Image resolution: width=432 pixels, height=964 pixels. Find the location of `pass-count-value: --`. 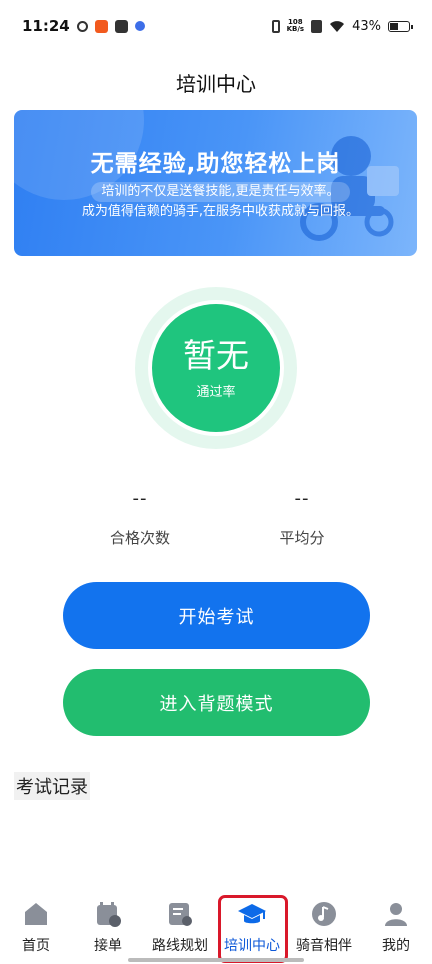

pass-count-value: -- is located at coordinates (140, 498).